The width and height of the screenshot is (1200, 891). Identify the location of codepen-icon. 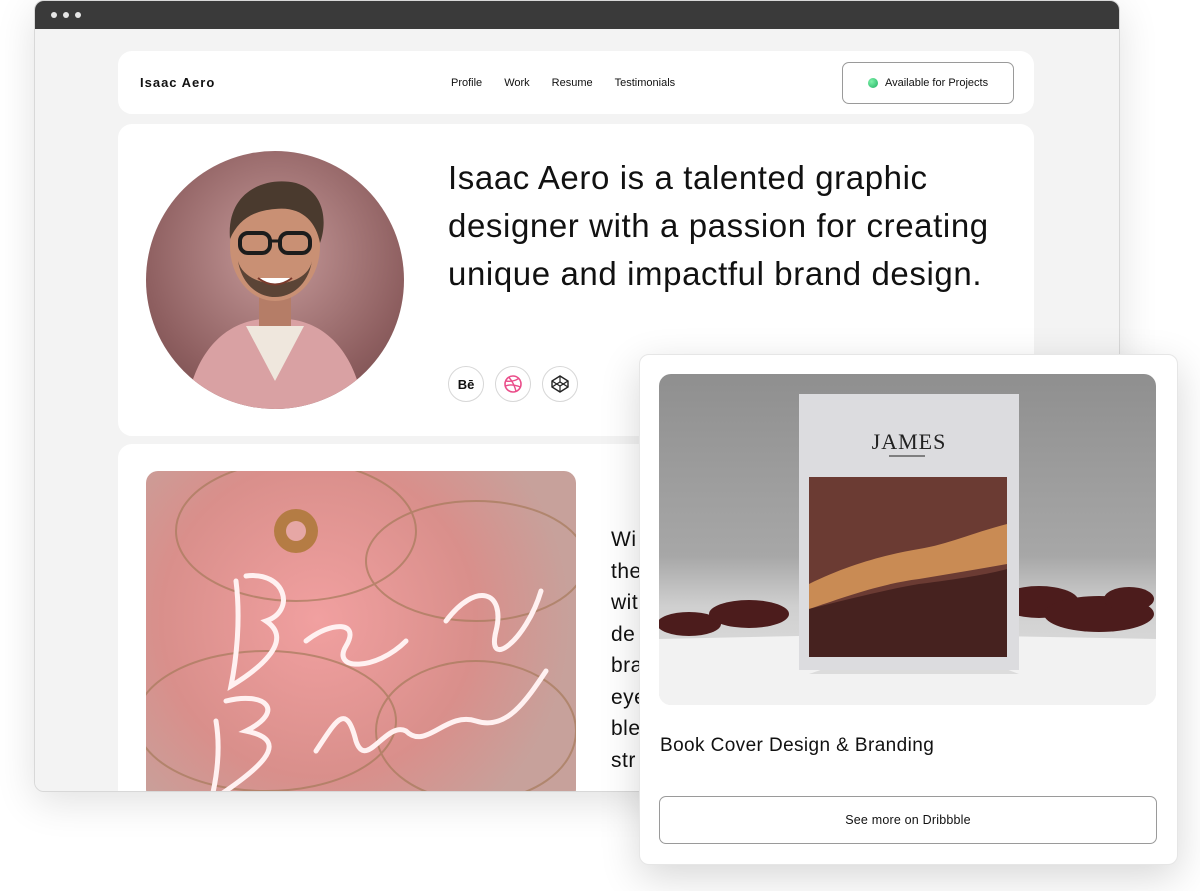
(560, 384).